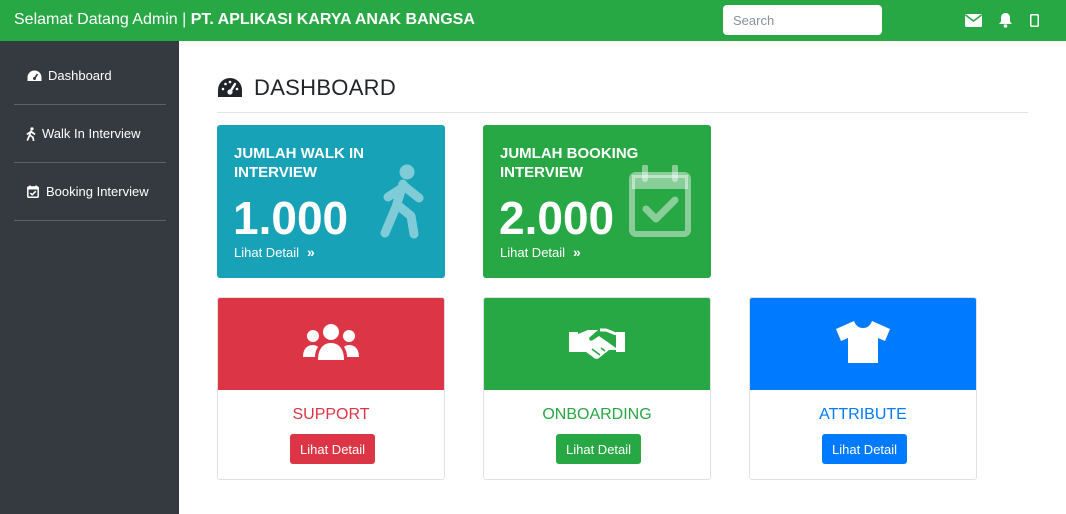 This screenshot has height=514, width=1066. I want to click on card-title: ATTRIBUTE, so click(863, 414).